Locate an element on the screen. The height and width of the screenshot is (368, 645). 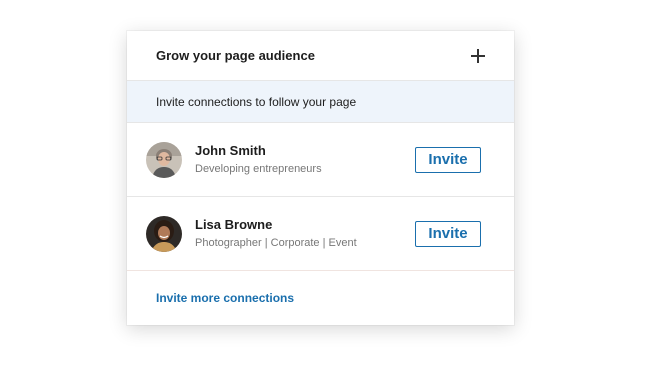
card-title: Grow your page audience is located at coordinates (235, 55).